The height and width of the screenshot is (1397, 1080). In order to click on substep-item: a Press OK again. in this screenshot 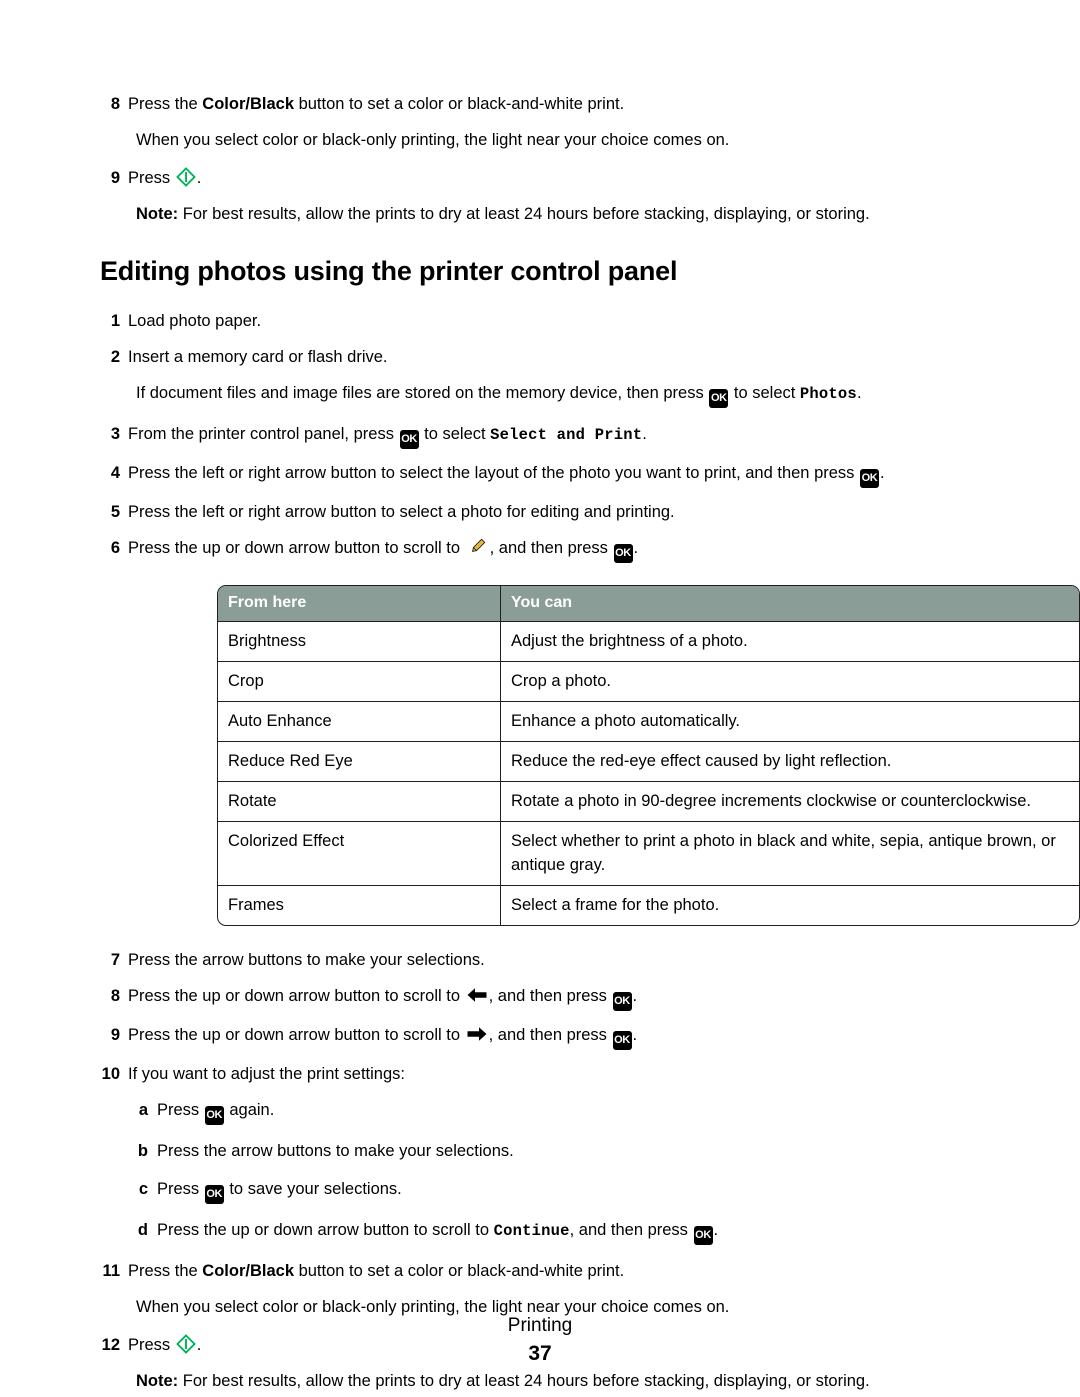, I will do `click(540, 1112)`.